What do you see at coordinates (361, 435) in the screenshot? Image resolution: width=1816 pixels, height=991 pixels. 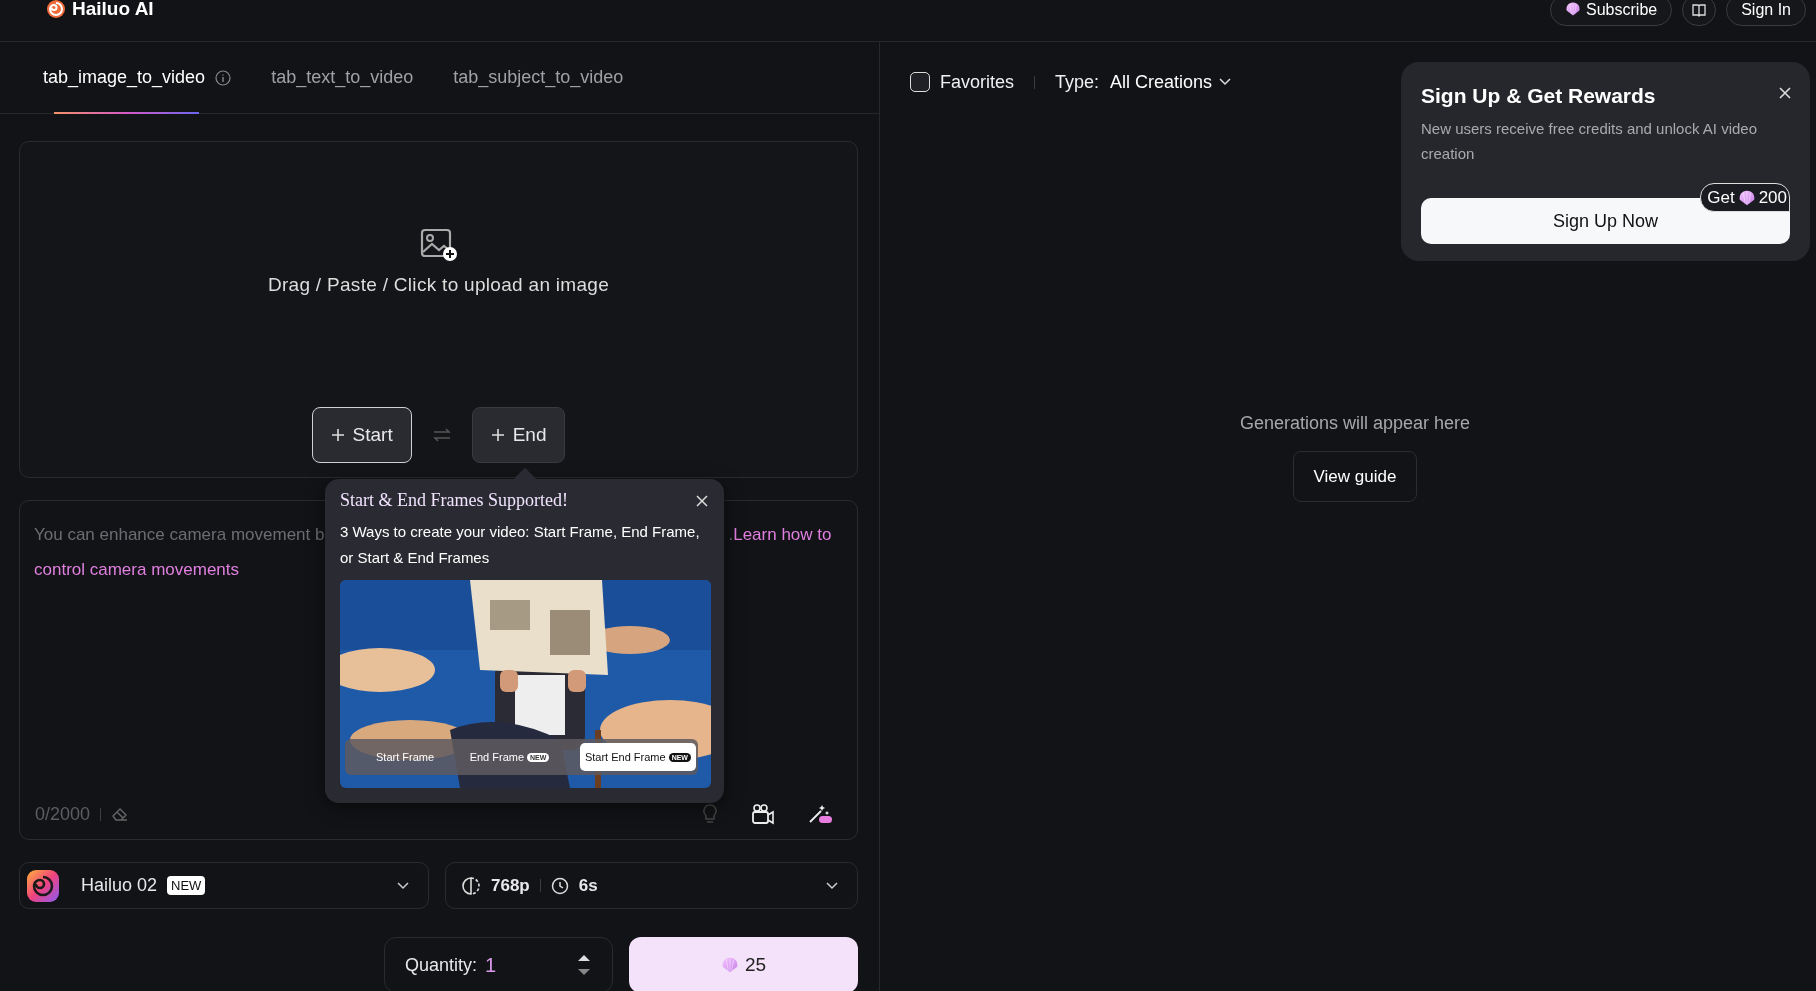 I see `frame-button: Start` at bounding box center [361, 435].